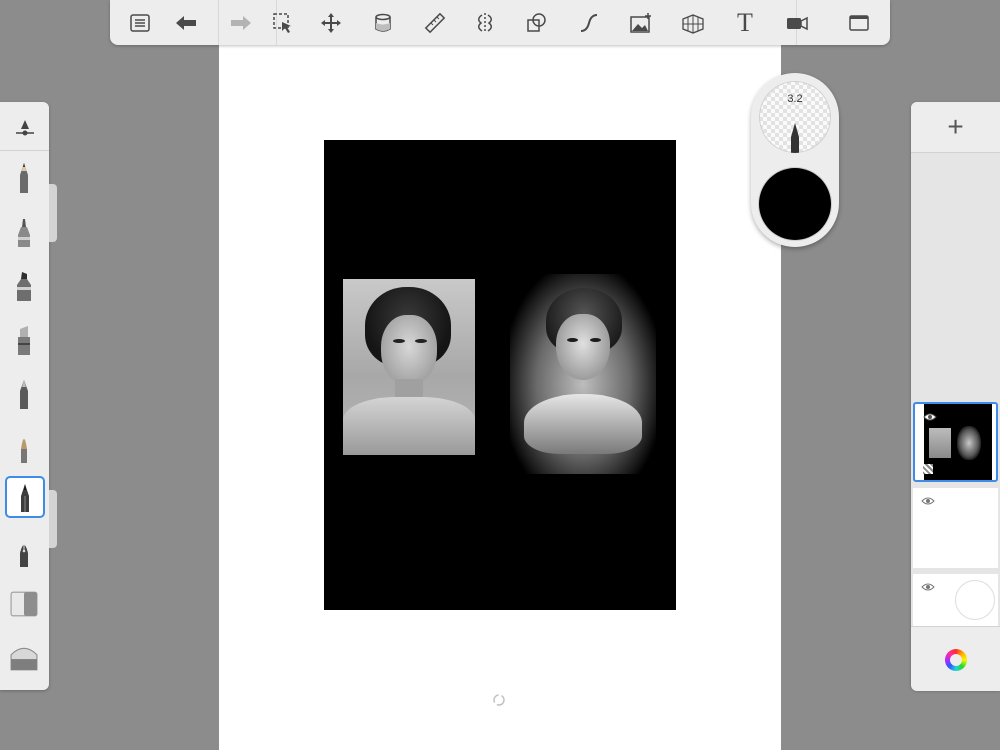  I want to click on color-editor-button, so click(955, 658).